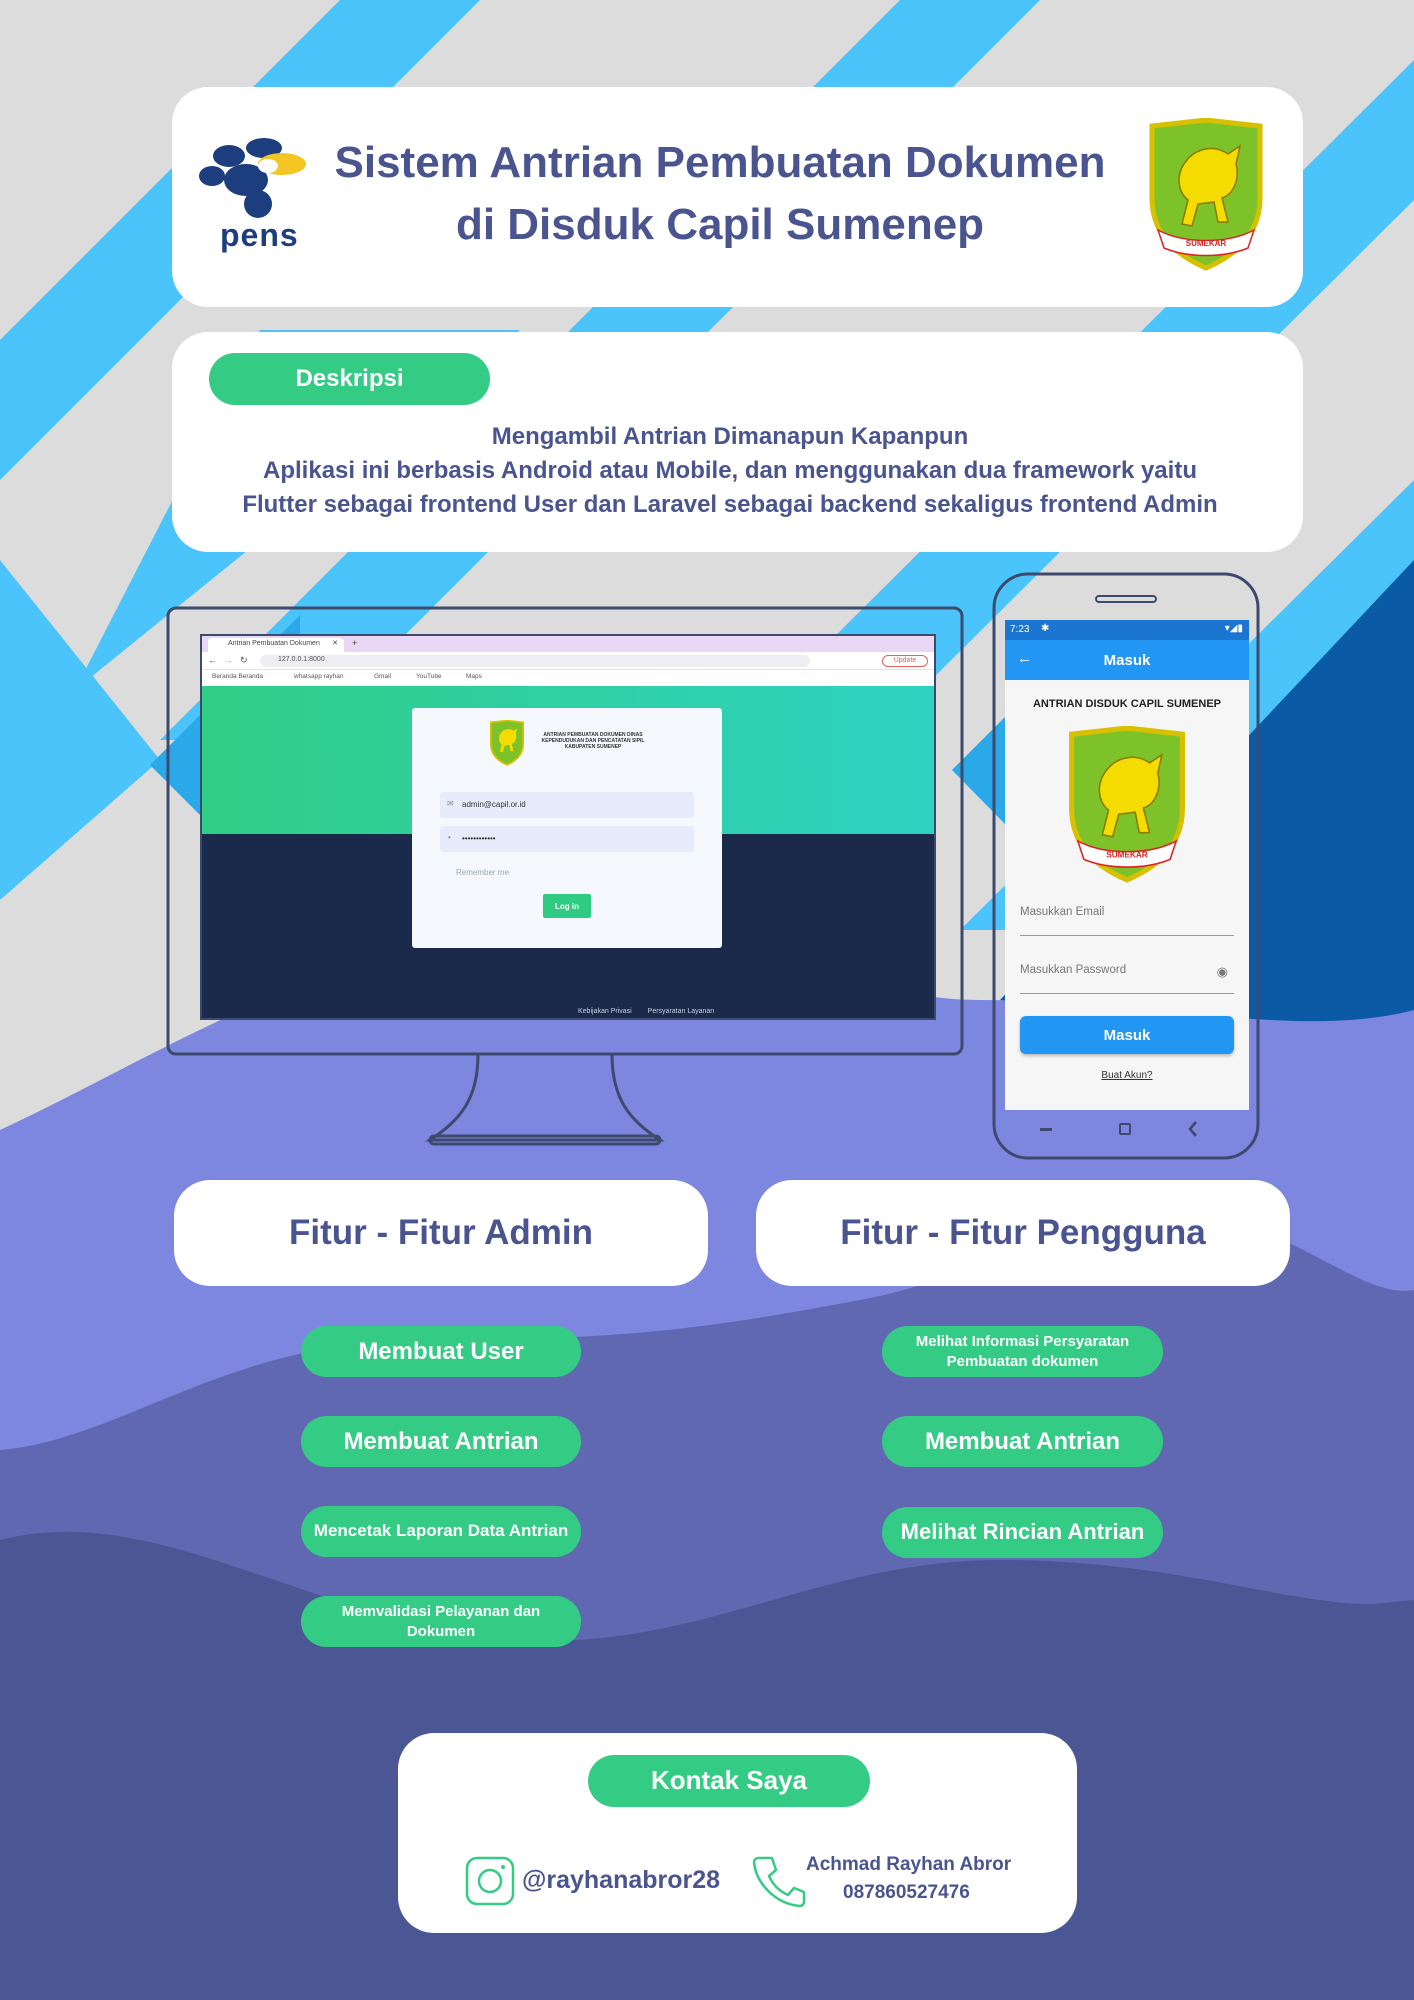 This screenshot has width=1414, height=2000. What do you see at coordinates (730, 436) in the screenshot?
I see `description-line1: Mengambil Antrian Dimanapun Kapanpun` at bounding box center [730, 436].